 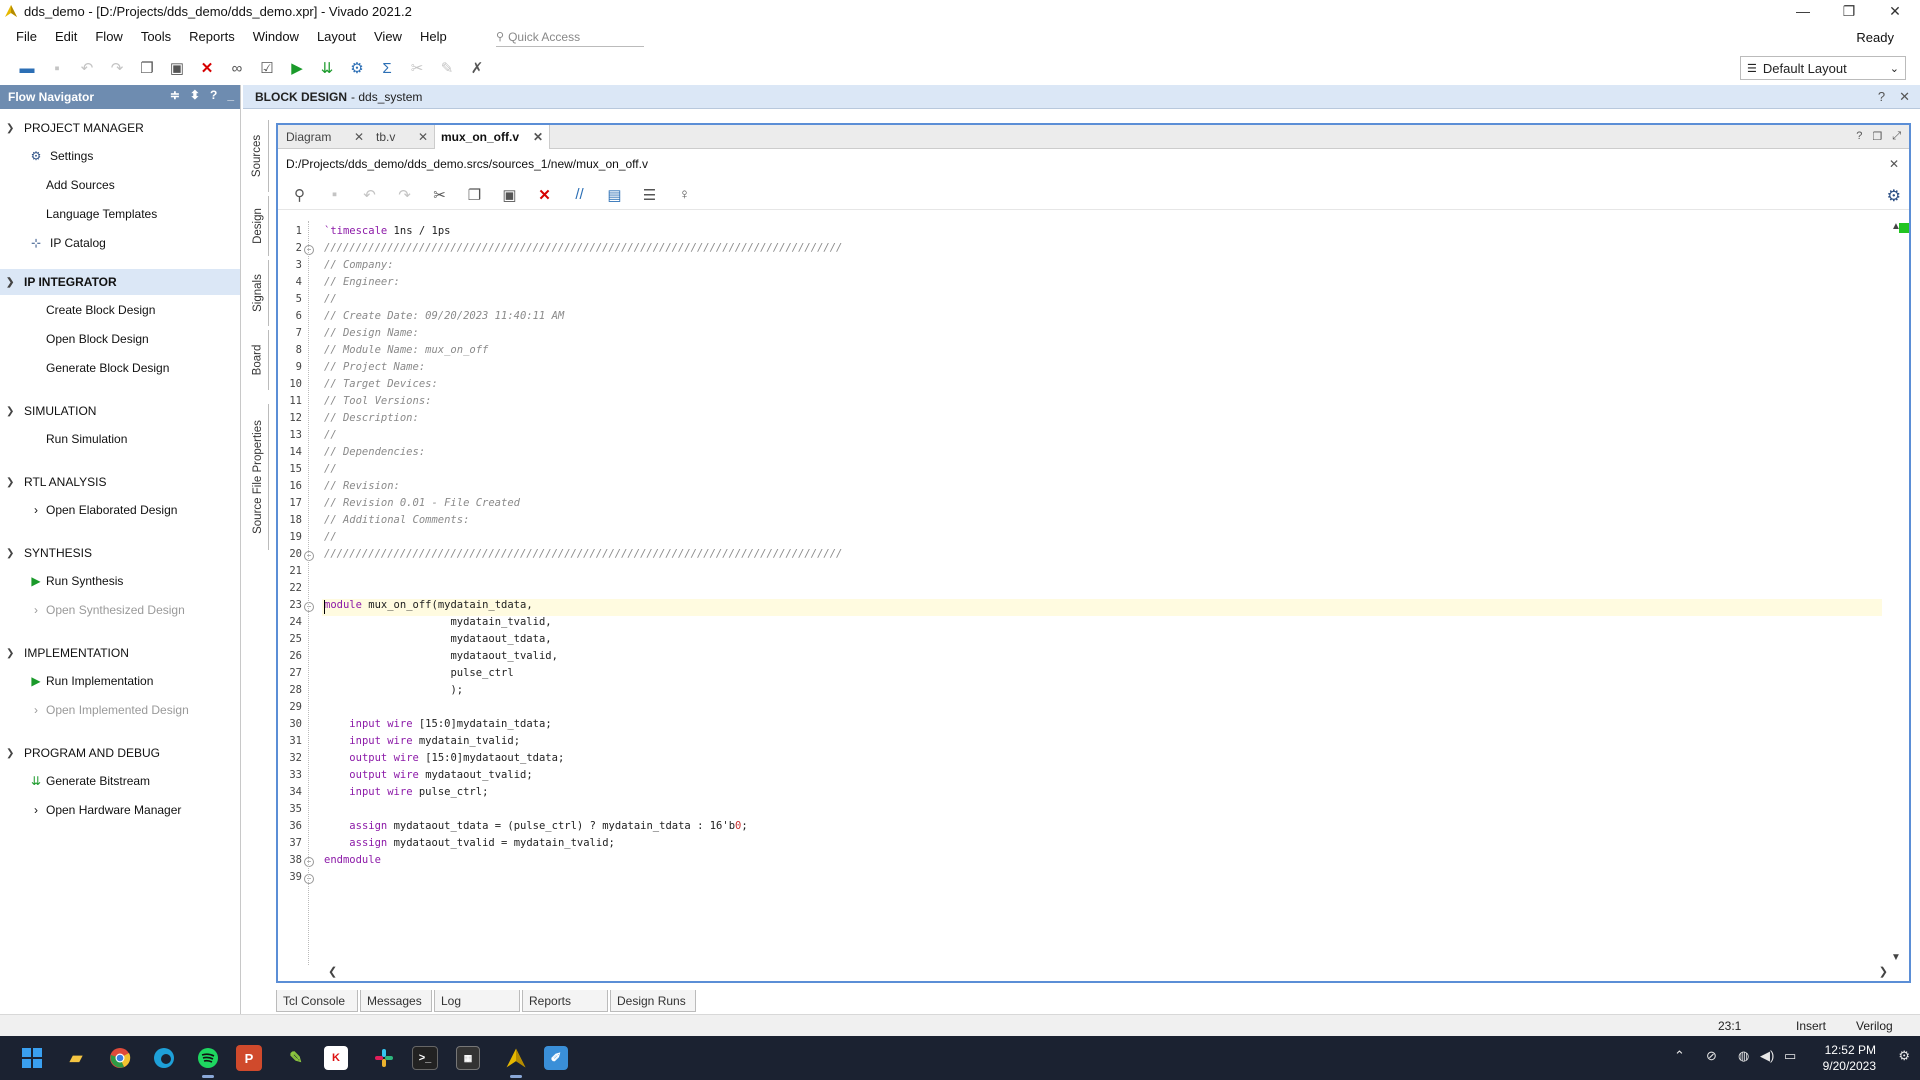 I want to click on tool-icon: ✗, so click(x=477, y=68).